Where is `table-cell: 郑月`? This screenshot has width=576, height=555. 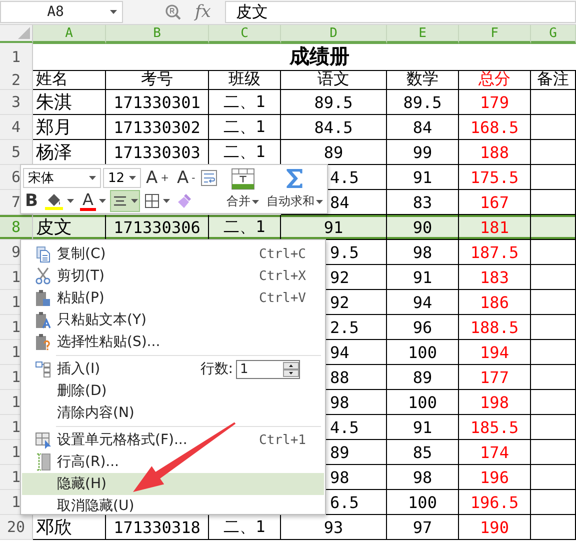
table-cell: 郑月 is located at coordinates (69, 127).